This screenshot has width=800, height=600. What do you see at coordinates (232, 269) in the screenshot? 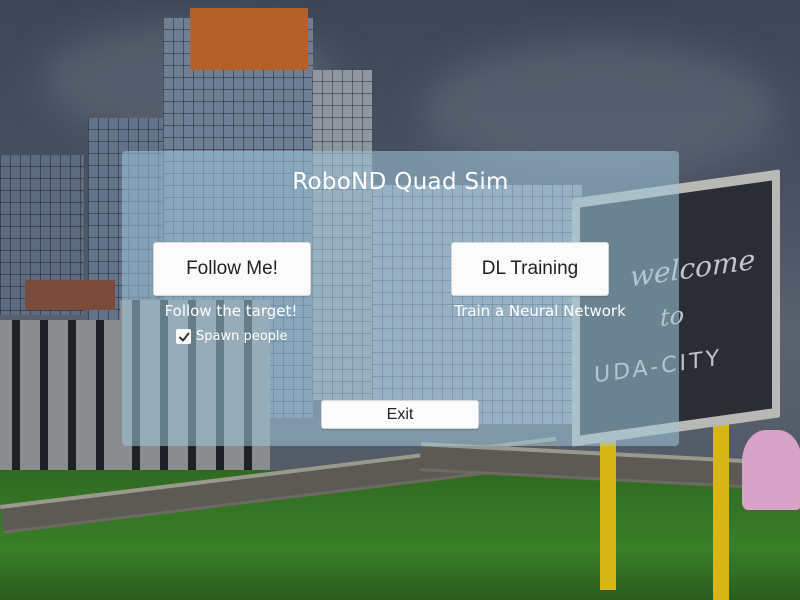
I see `follow-me-button: Follow Me!` at bounding box center [232, 269].